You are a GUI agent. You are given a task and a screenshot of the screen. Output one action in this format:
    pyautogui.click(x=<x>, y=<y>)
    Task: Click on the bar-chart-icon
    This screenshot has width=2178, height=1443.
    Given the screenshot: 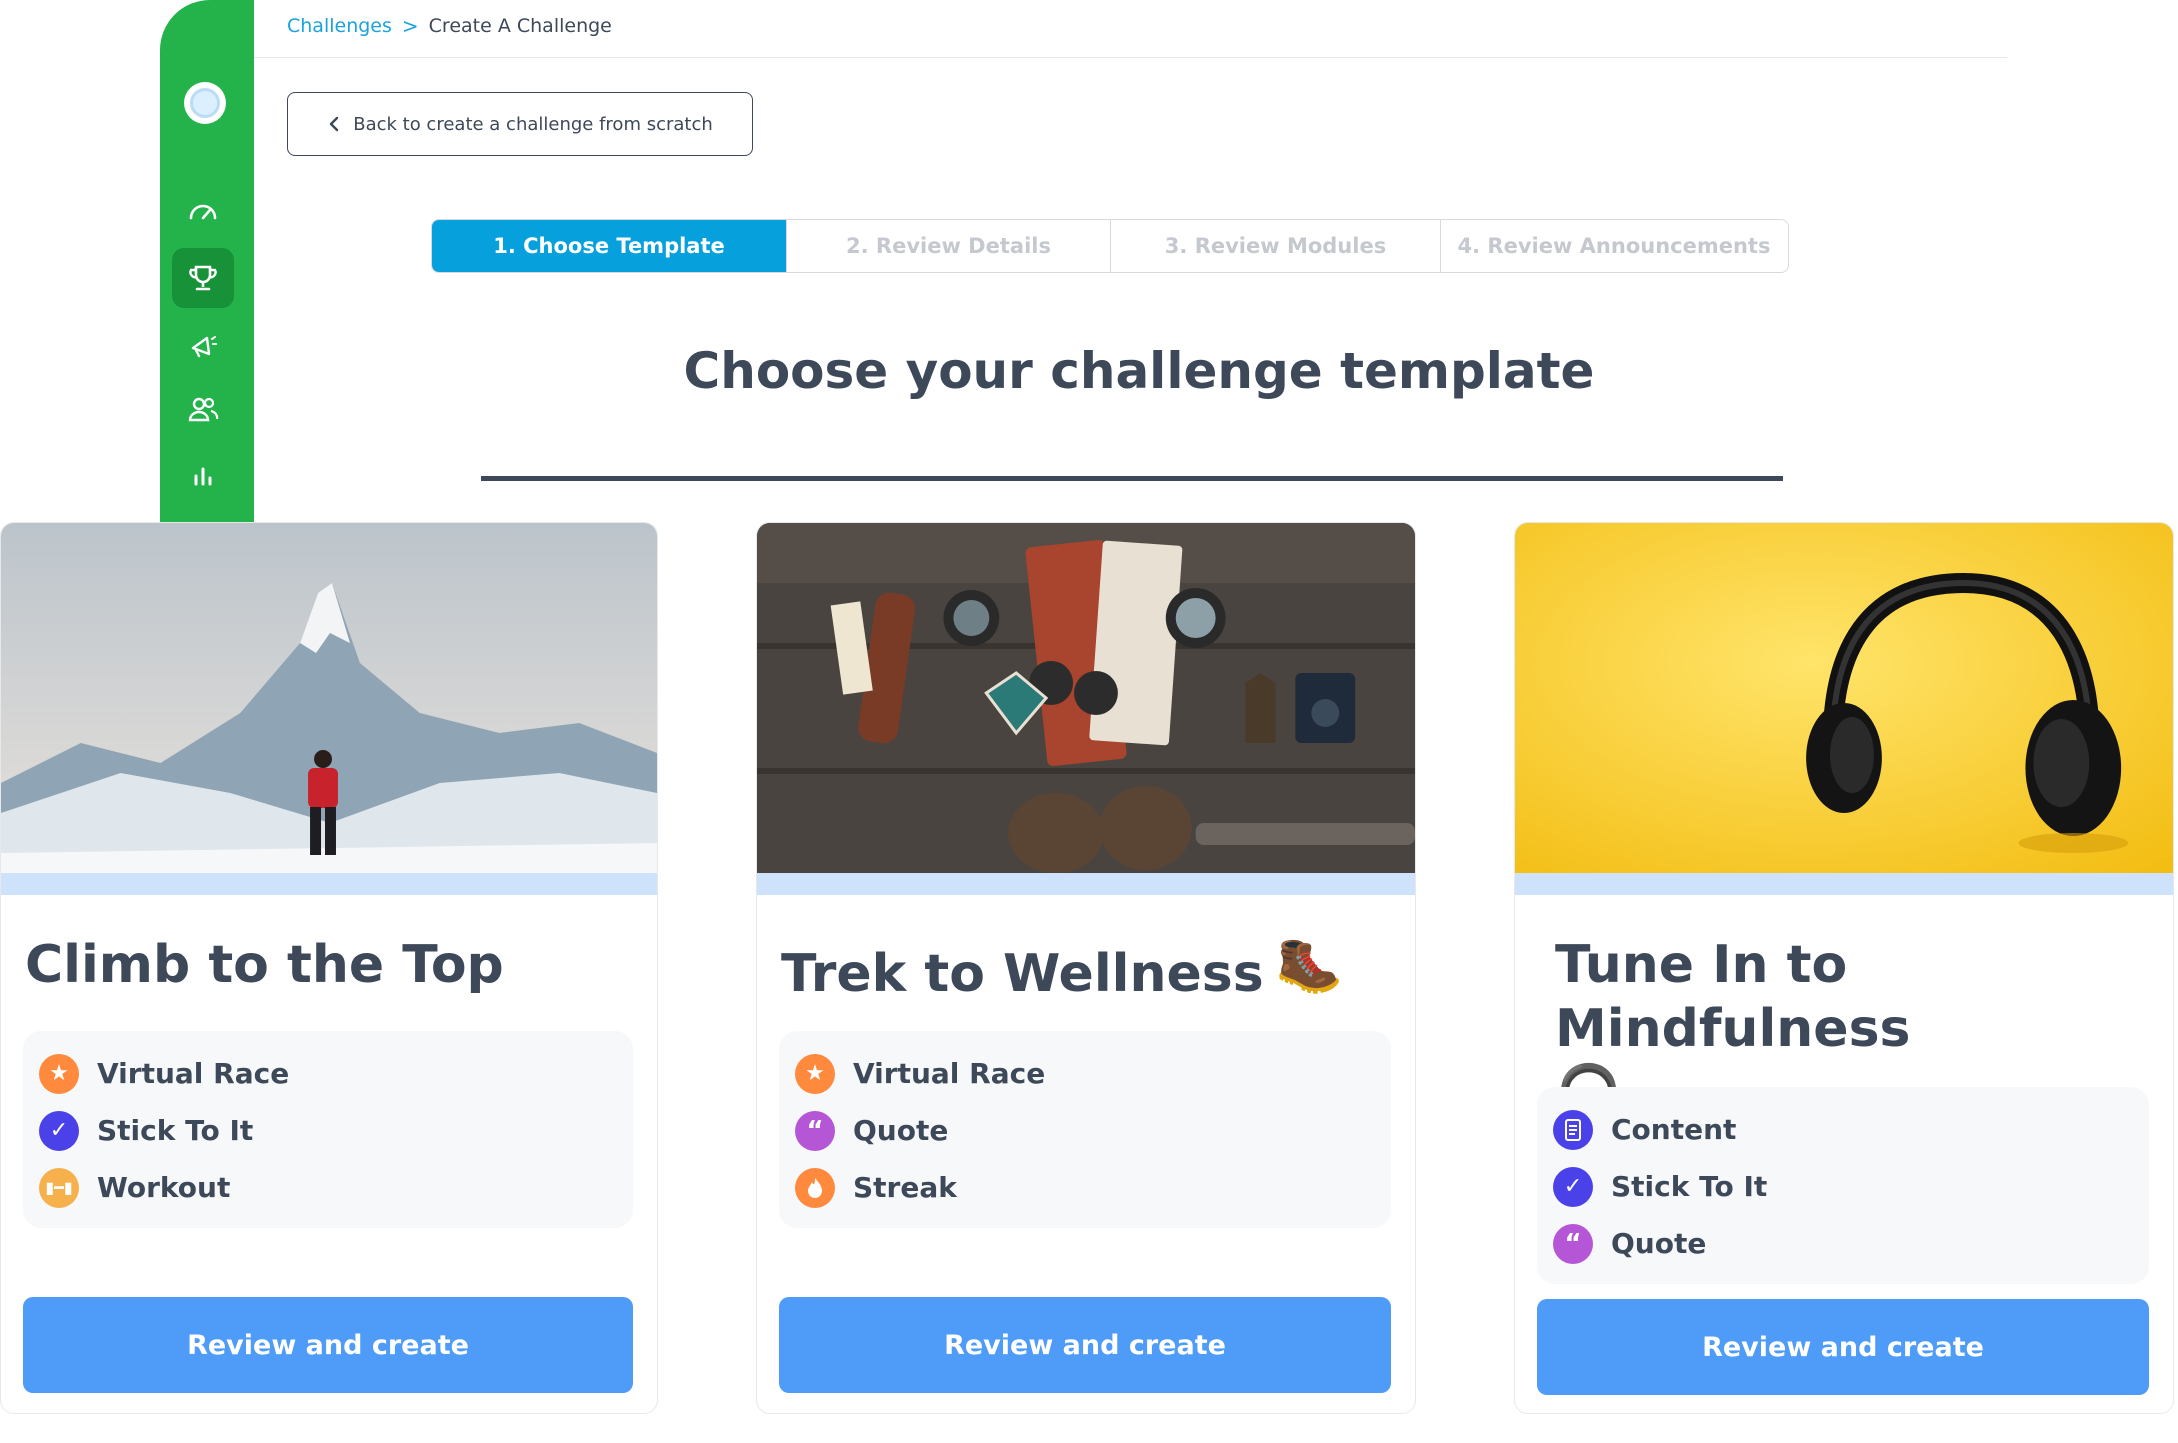 What is the action you would take?
    pyautogui.click(x=203, y=476)
    